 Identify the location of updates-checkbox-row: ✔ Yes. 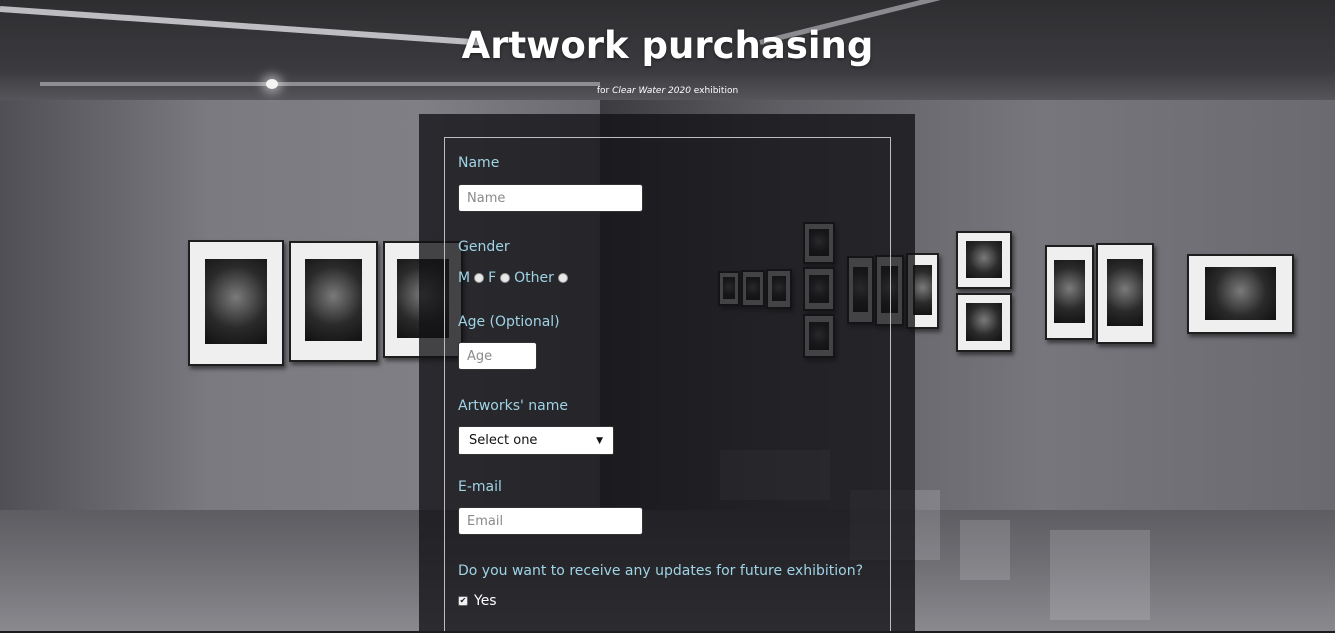
(477, 601).